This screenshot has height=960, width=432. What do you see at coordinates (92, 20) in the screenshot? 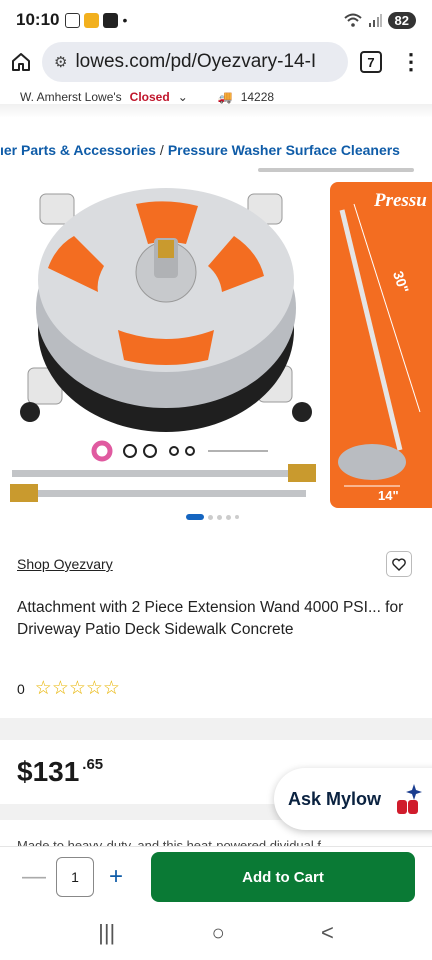
I see `app-notification-icon` at bounding box center [92, 20].